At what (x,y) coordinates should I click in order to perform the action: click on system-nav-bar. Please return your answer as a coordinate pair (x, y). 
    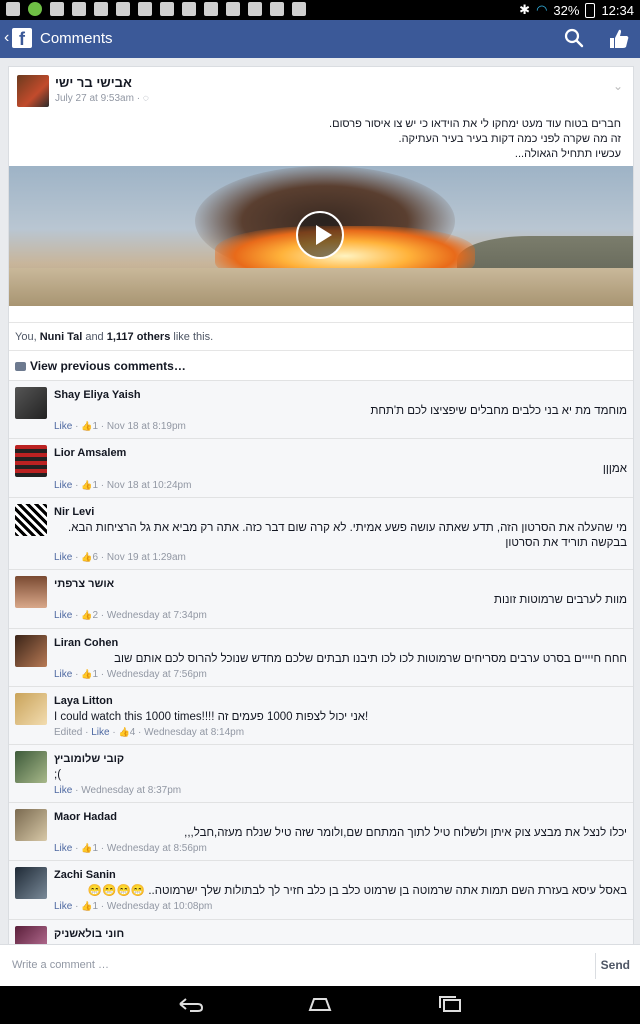
    Looking at the image, I should click on (320, 1005).